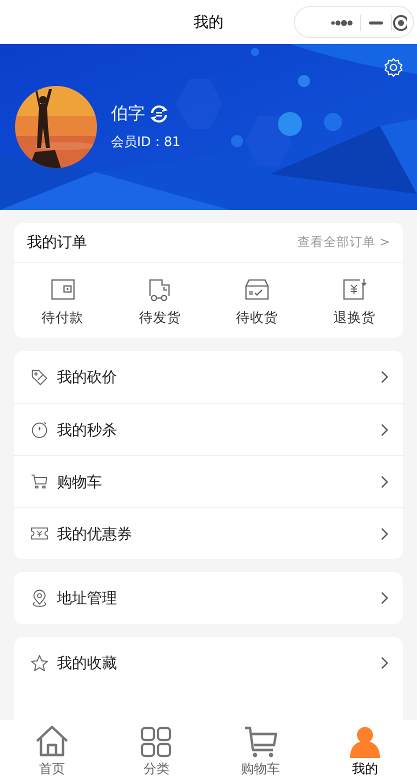 Image resolution: width=417 pixels, height=781 pixels. Describe the element at coordinates (159, 114) in the screenshot. I see `switch-icon` at that location.